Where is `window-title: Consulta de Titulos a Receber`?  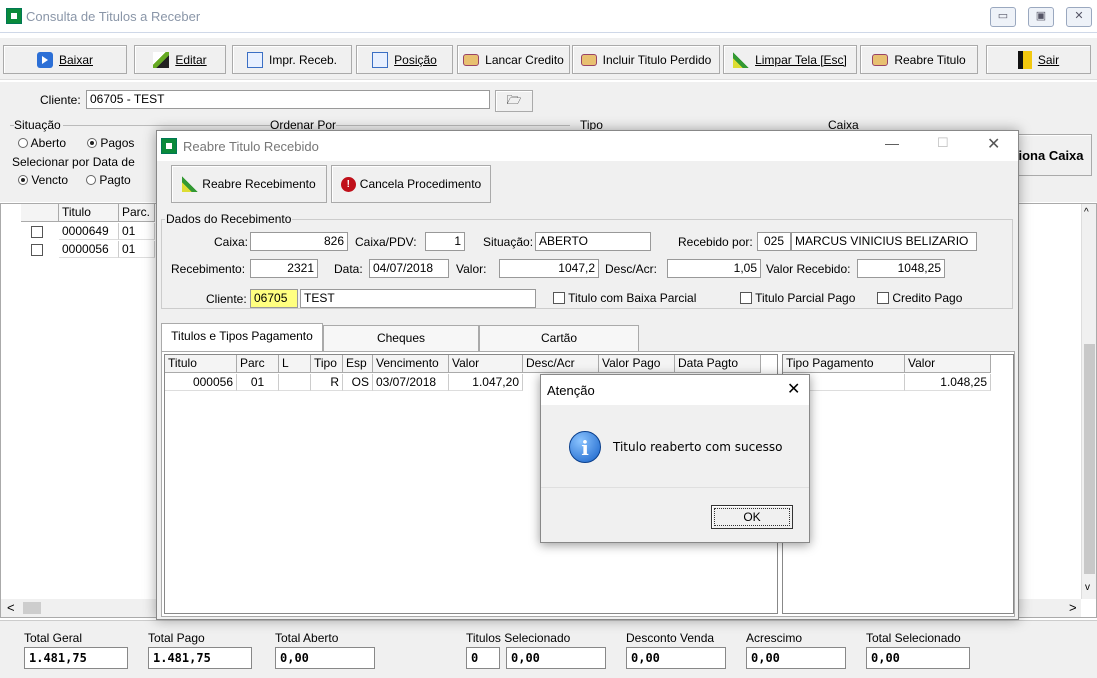
window-title: Consulta de Titulos a Receber is located at coordinates (113, 16).